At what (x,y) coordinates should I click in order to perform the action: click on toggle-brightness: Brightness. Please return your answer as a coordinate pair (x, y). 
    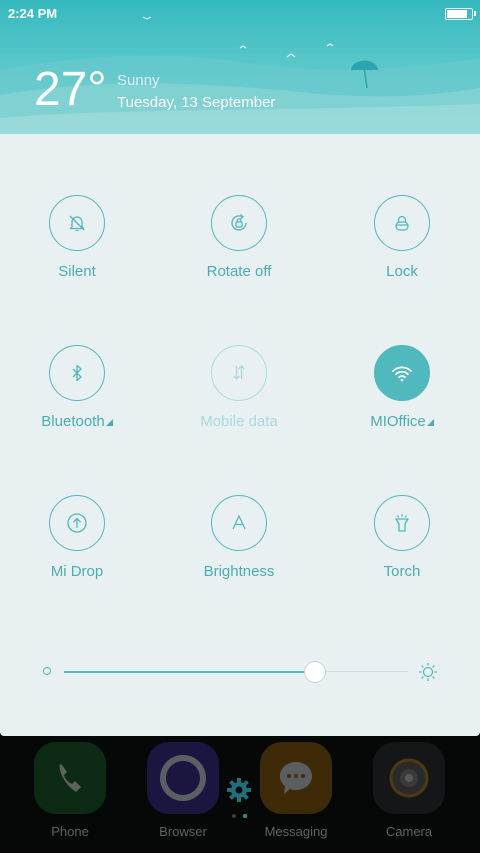
    Looking at the image, I should click on (239, 537).